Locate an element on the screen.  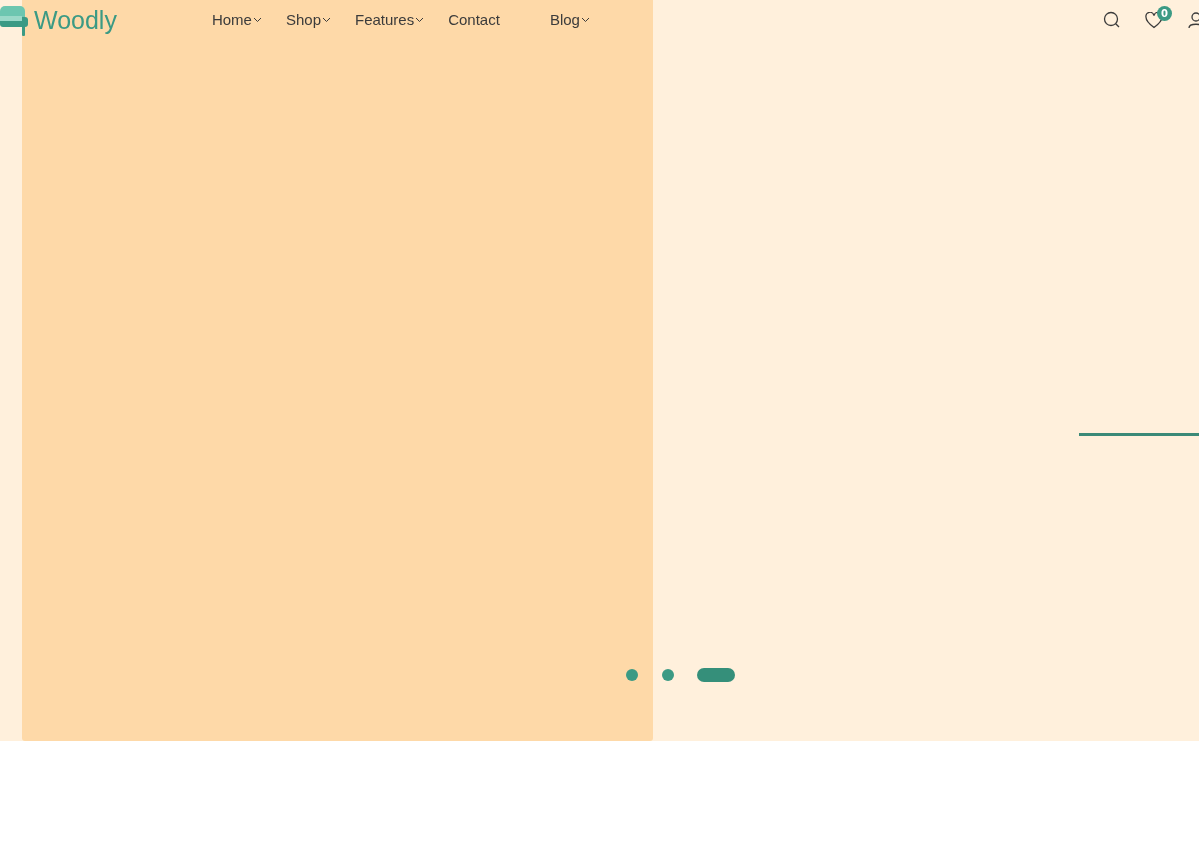
nav-link: Features is located at coordinates (390, 20).